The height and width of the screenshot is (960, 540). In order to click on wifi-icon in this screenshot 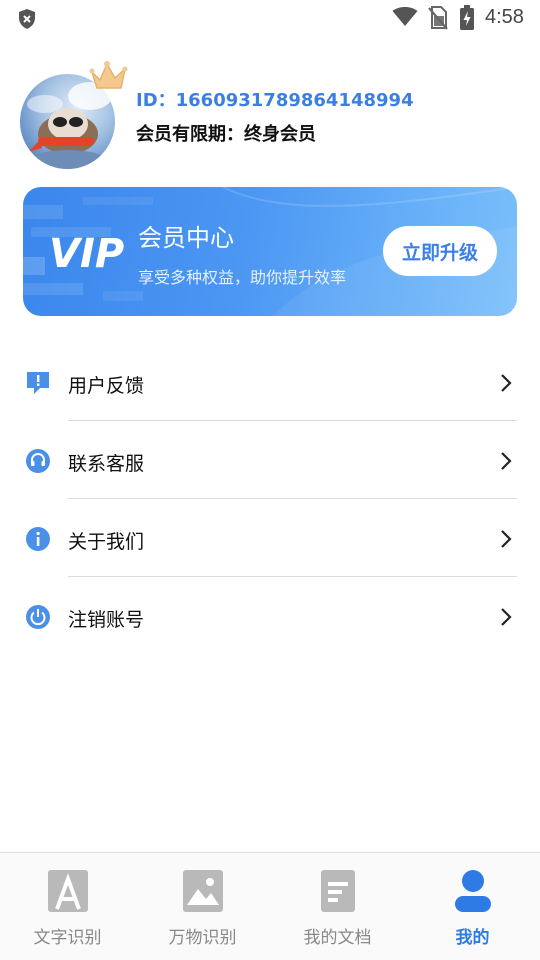, I will do `click(405, 16)`.